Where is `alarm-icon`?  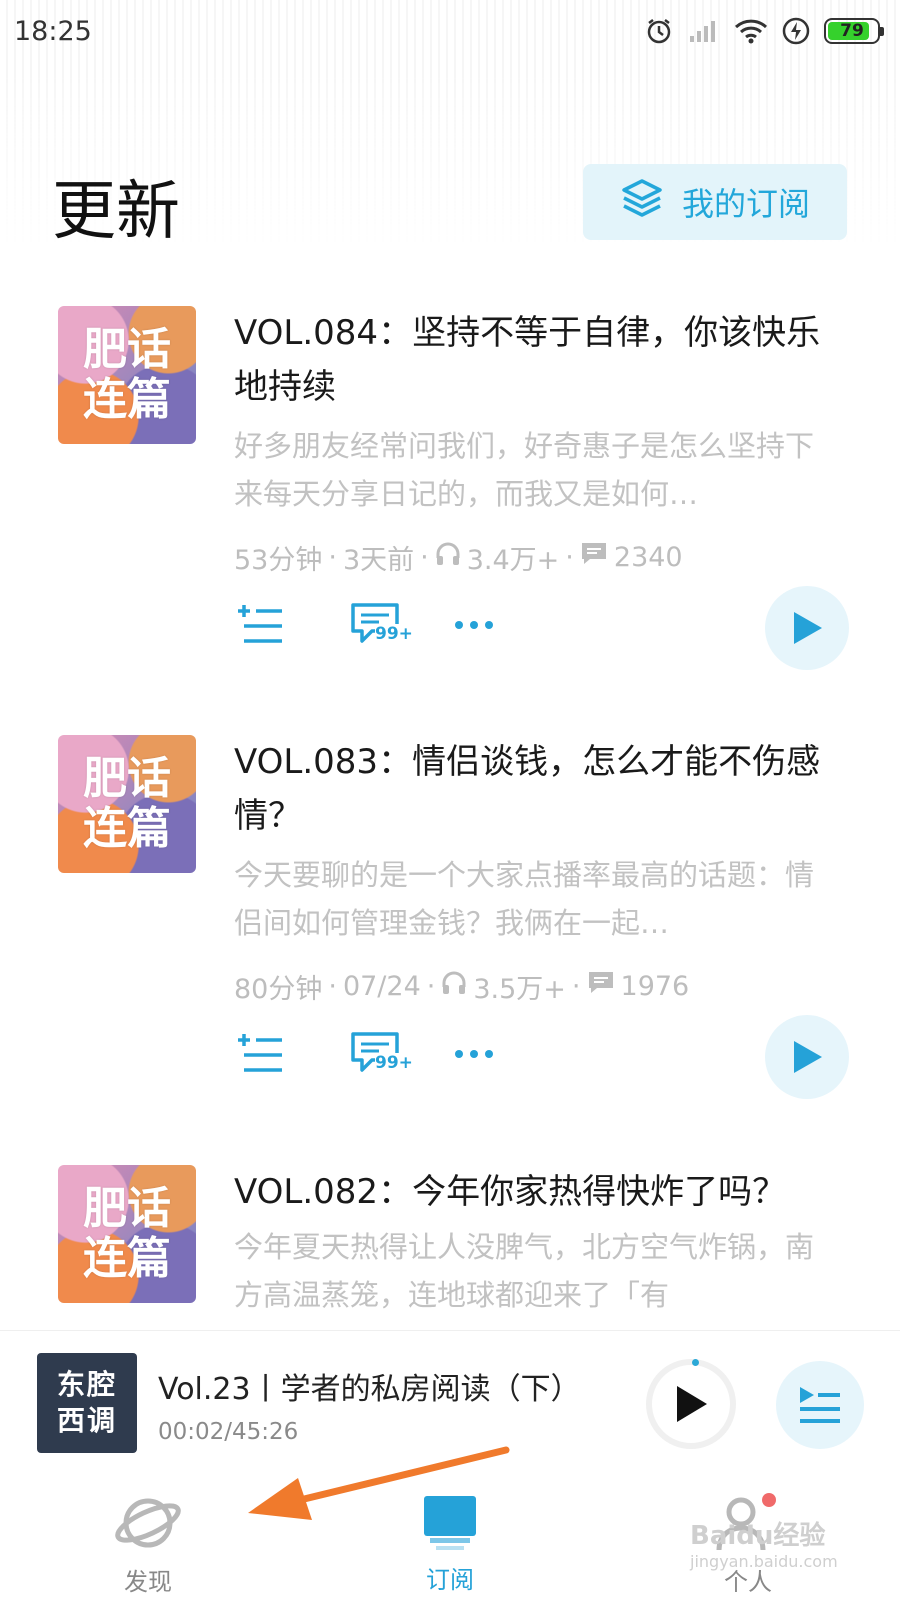 alarm-icon is located at coordinates (659, 31).